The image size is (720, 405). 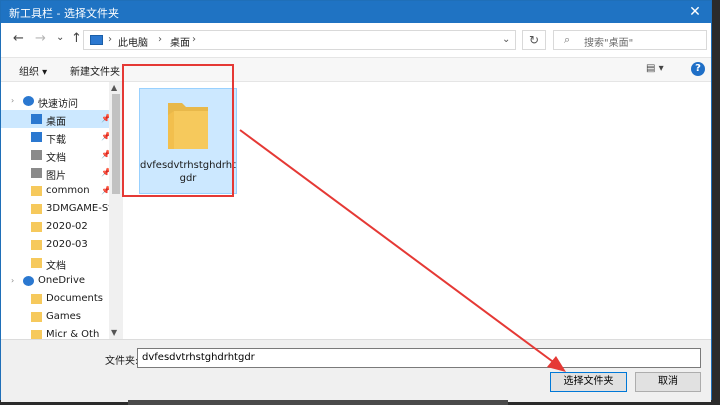 I want to click on scrollbar-thumb, so click(x=116, y=144).